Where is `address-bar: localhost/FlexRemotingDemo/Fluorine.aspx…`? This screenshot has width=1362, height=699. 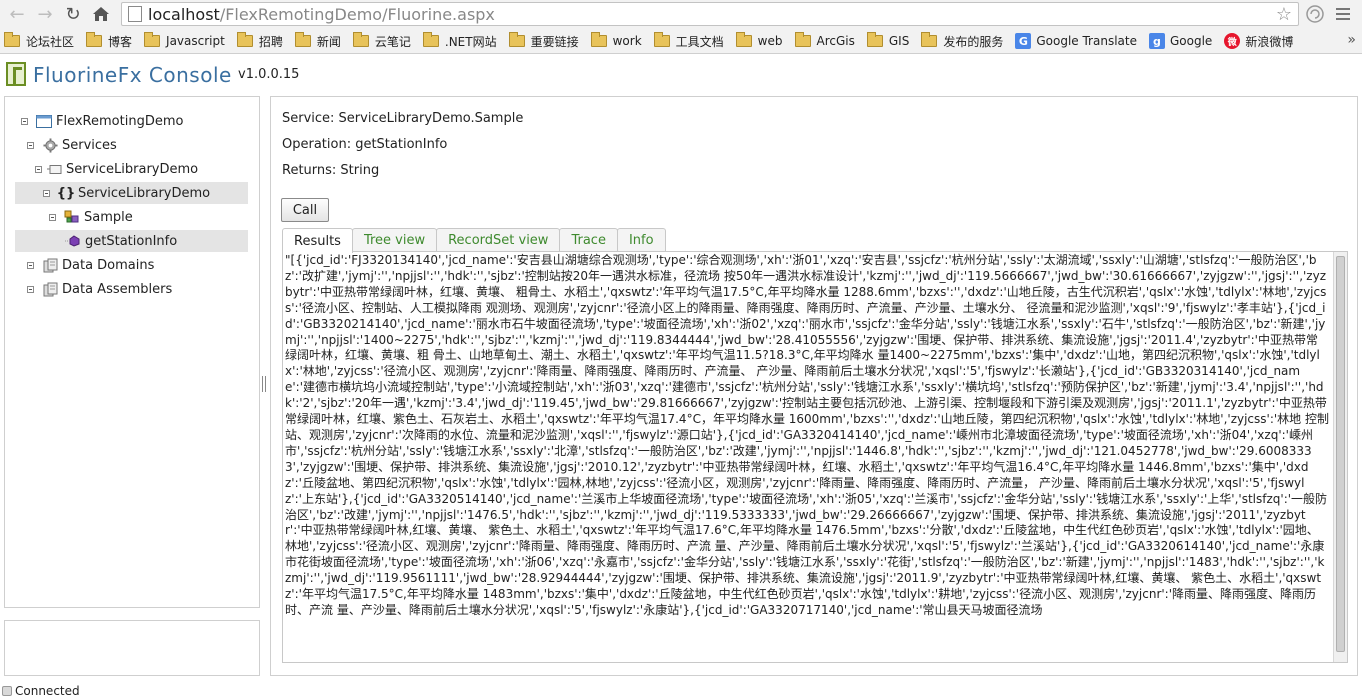 address-bar: localhost/FlexRemotingDemo/Fluorine.aspx… is located at coordinates (710, 14).